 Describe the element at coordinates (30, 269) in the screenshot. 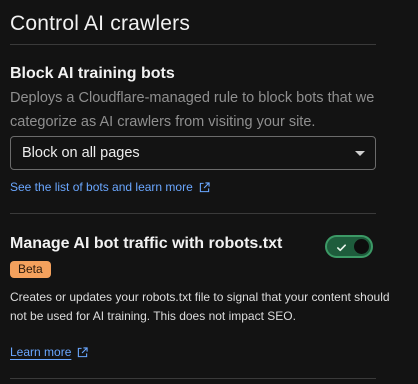

I see `beta-badge: Beta` at that location.